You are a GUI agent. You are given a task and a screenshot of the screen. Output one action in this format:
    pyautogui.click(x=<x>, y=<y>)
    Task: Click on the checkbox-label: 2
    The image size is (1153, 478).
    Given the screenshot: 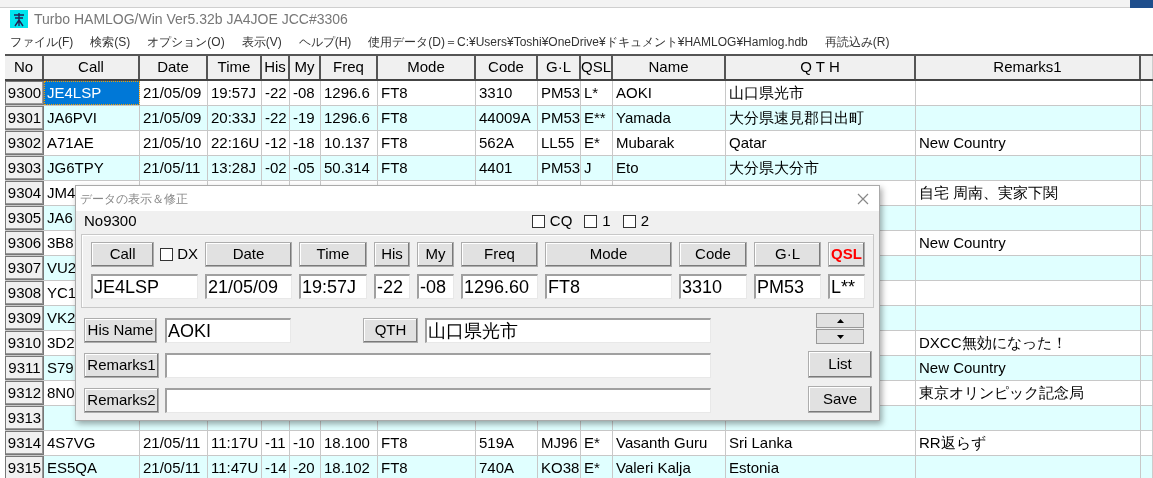 What is the action you would take?
    pyautogui.click(x=644, y=221)
    